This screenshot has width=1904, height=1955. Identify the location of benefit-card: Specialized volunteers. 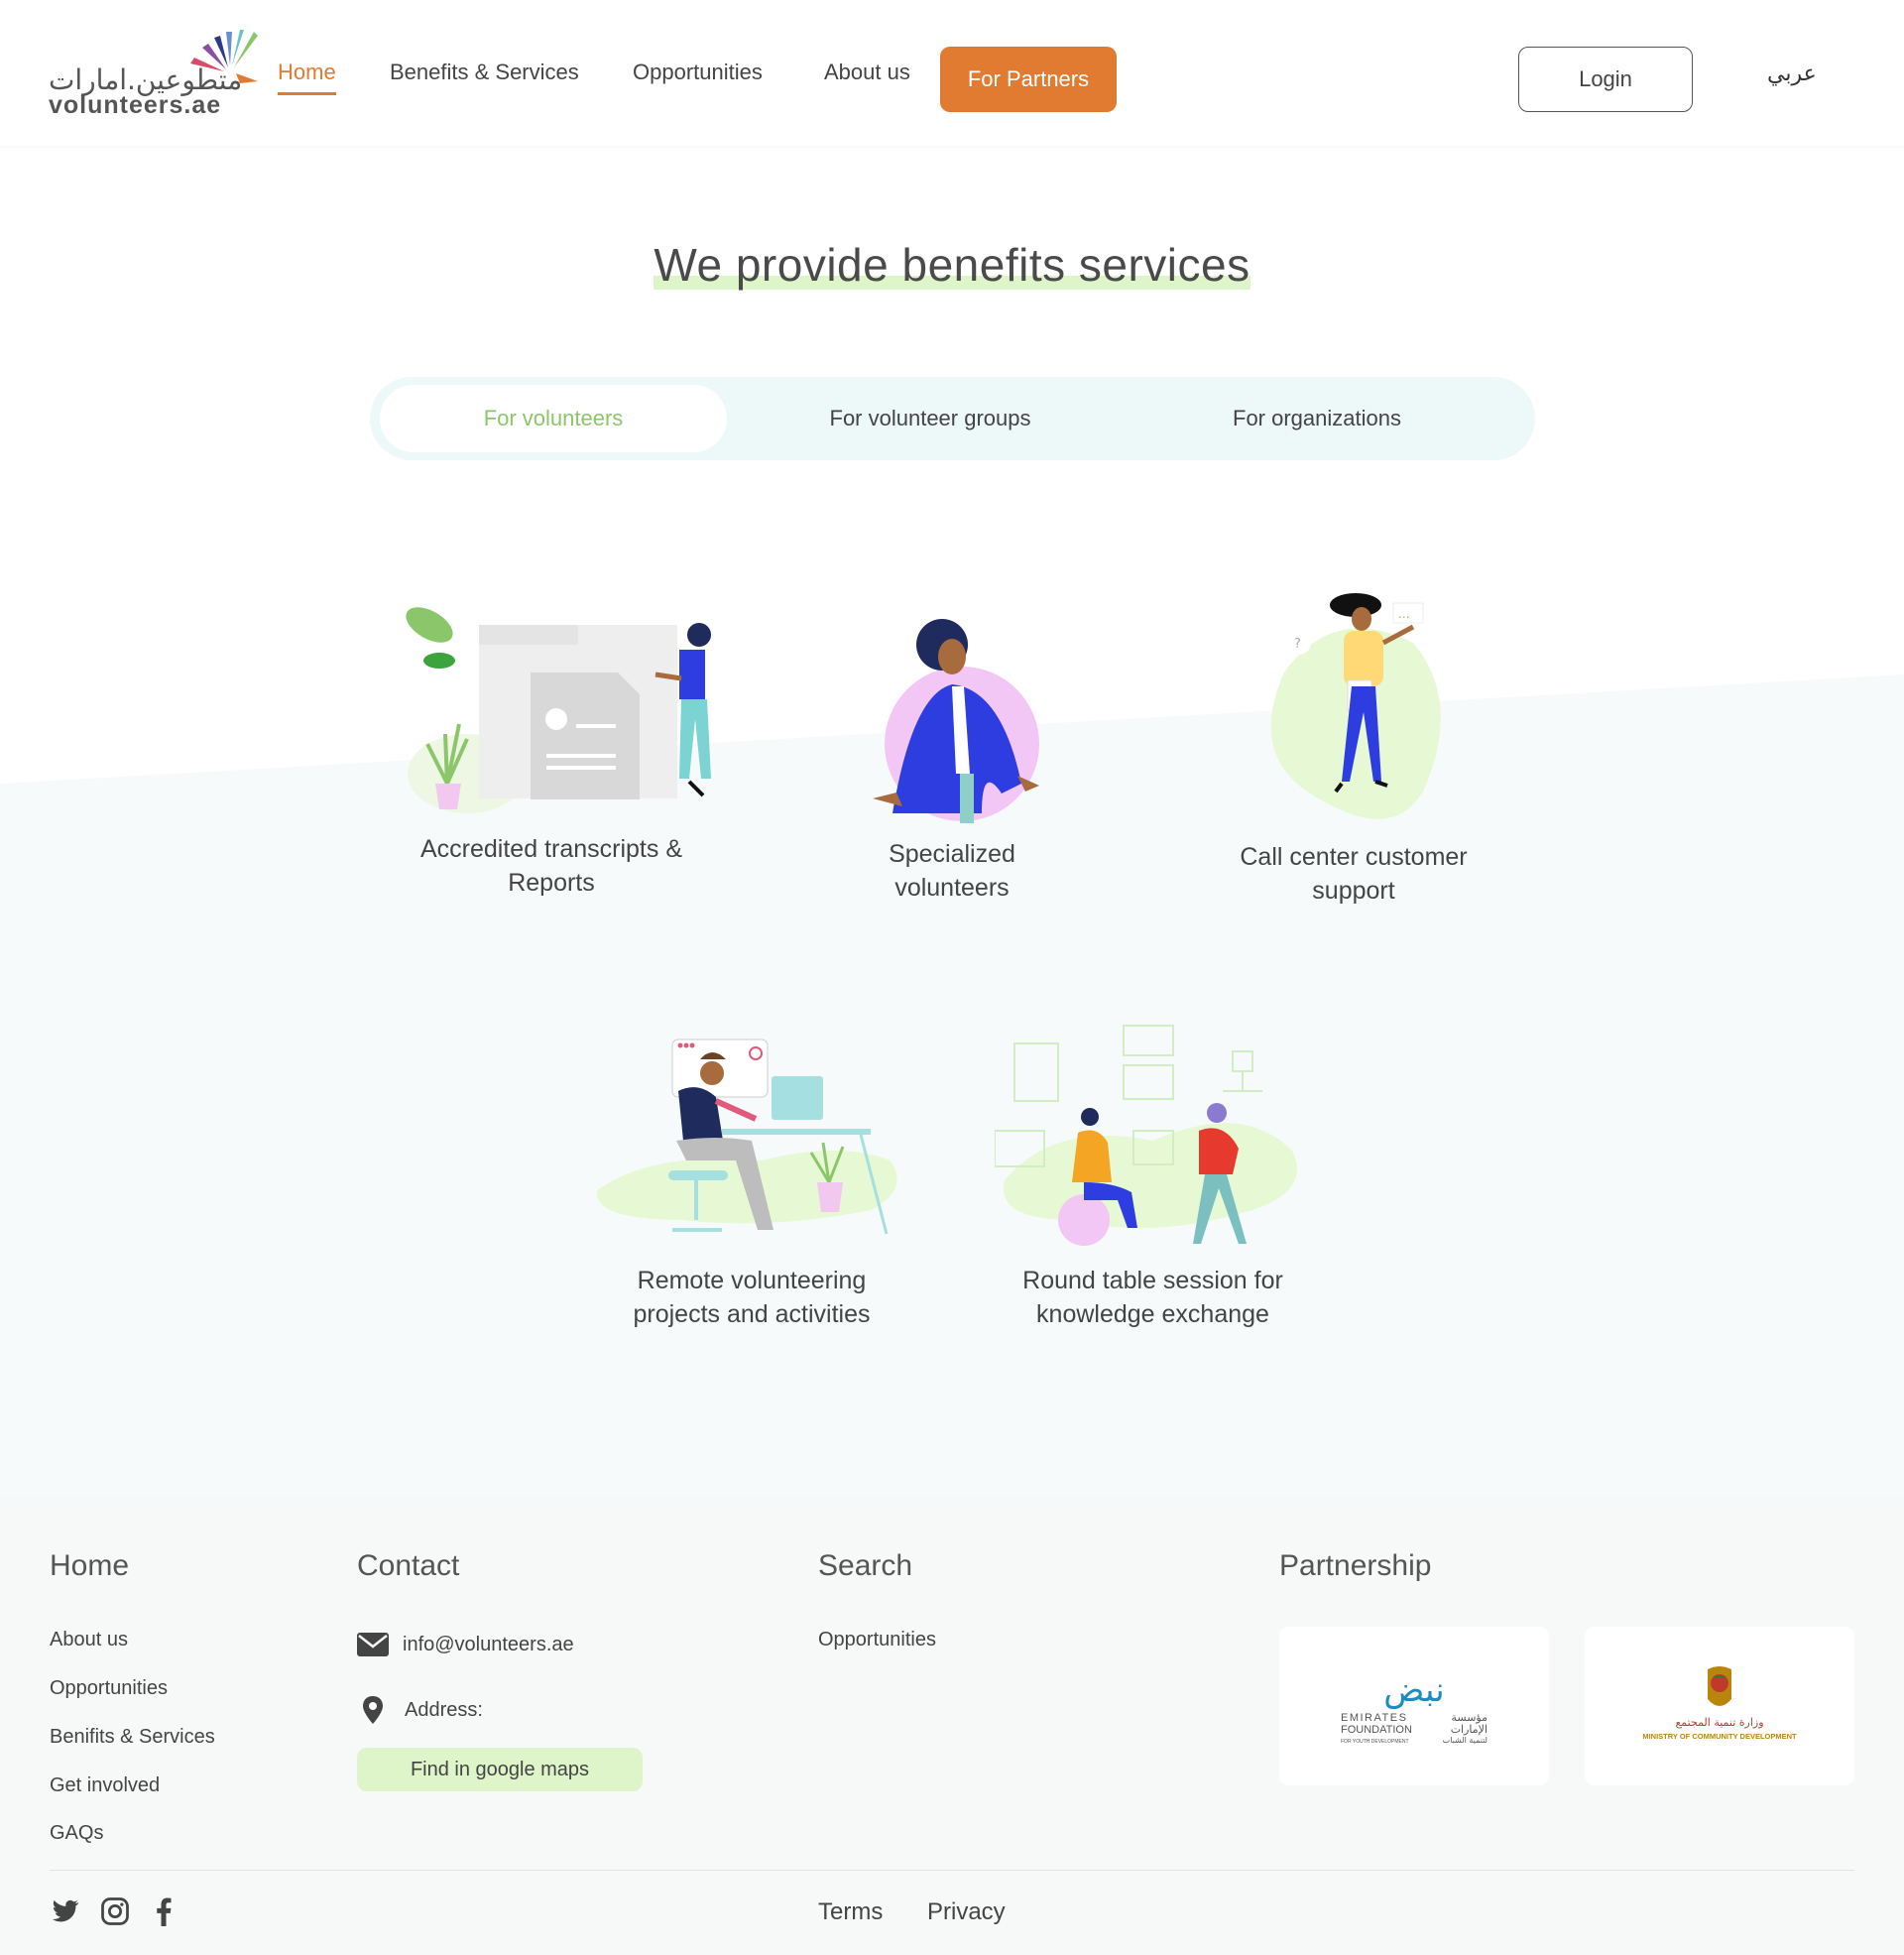
(952, 760).